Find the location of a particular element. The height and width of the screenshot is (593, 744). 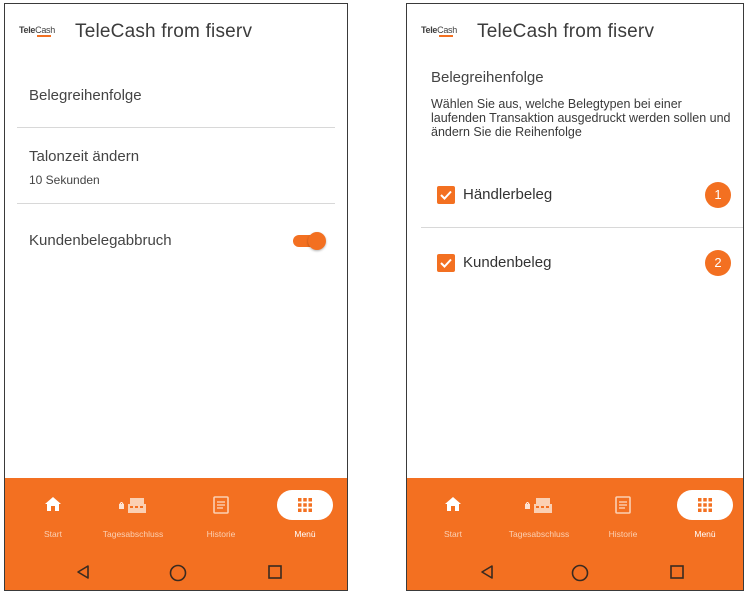

receipt-row-haendlerbeleg: Händlerbeleg 1 is located at coordinates (581, 196).